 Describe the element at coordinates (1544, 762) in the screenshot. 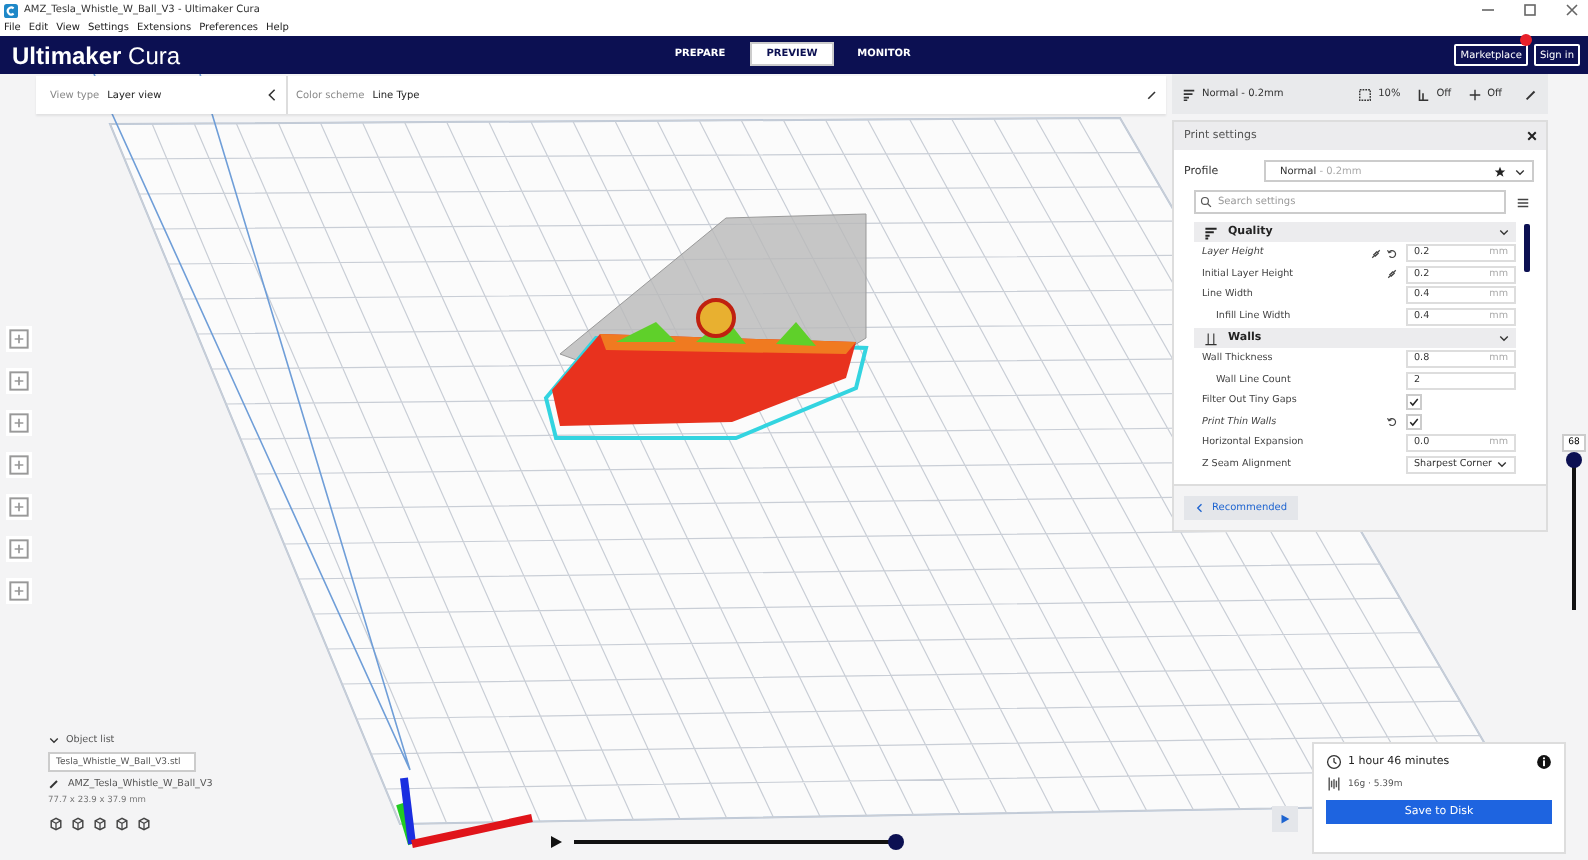

I see `info-icon` at that location.